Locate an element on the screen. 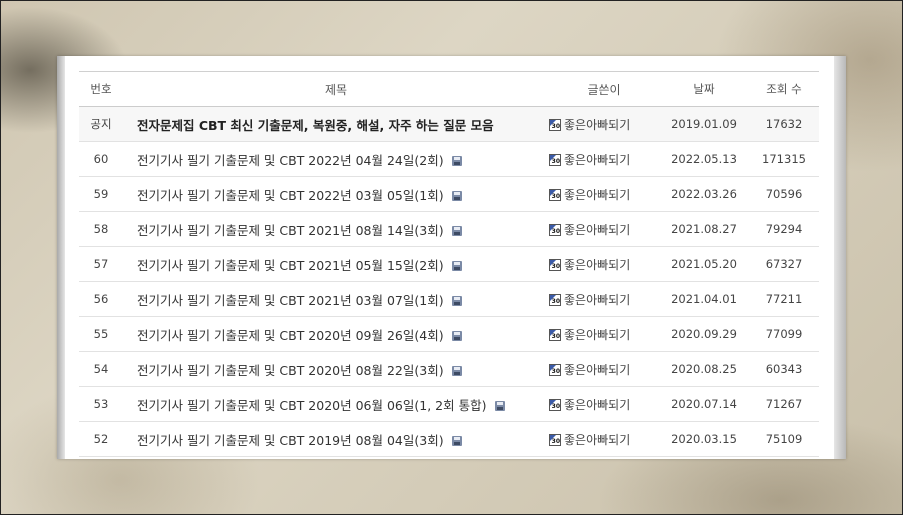  post-date: 2019.01.09 is located at coordinates (704, 124).